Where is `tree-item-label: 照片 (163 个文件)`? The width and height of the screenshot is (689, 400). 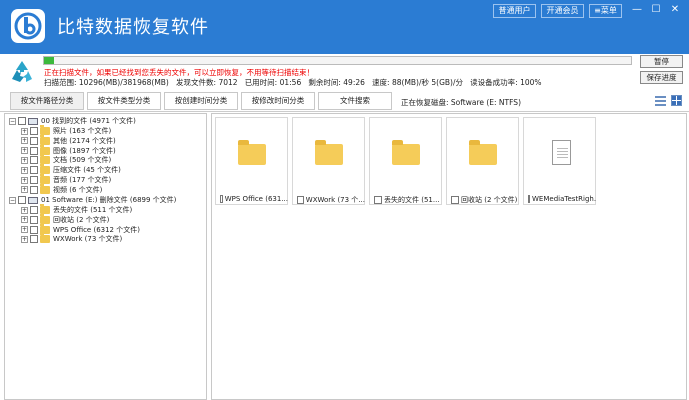
tree-item-label: 照片 (163 个文件) is located at coordinates (82, 131).